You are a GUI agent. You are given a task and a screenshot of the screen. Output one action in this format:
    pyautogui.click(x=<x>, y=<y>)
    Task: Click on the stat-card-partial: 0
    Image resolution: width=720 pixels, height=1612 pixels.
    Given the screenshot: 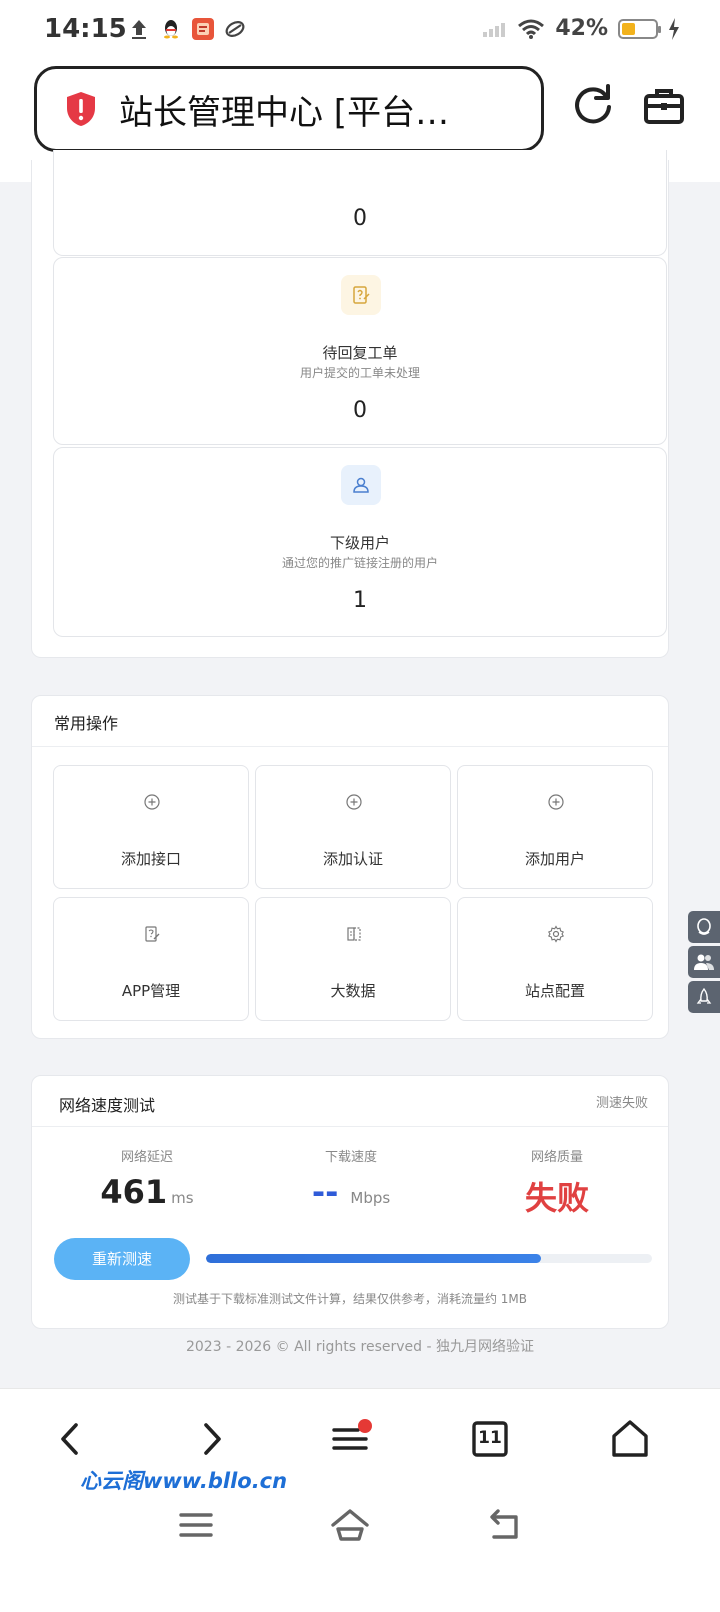 What is the action you would take?
    pyautogui.click(x=360, y=203)
    